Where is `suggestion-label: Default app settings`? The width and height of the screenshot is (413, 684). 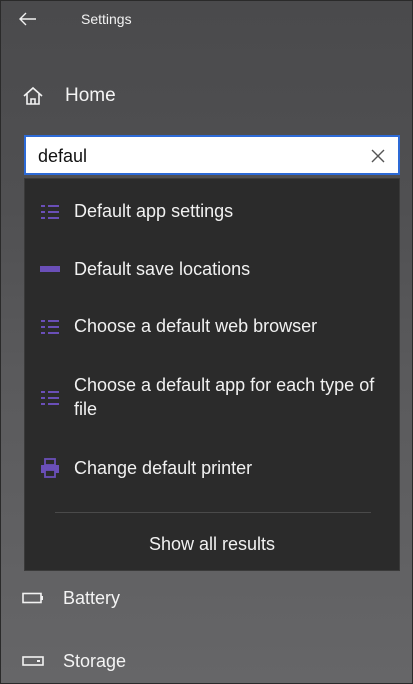
suggestion-label: Default app settings is located at coordinates (154, 211).